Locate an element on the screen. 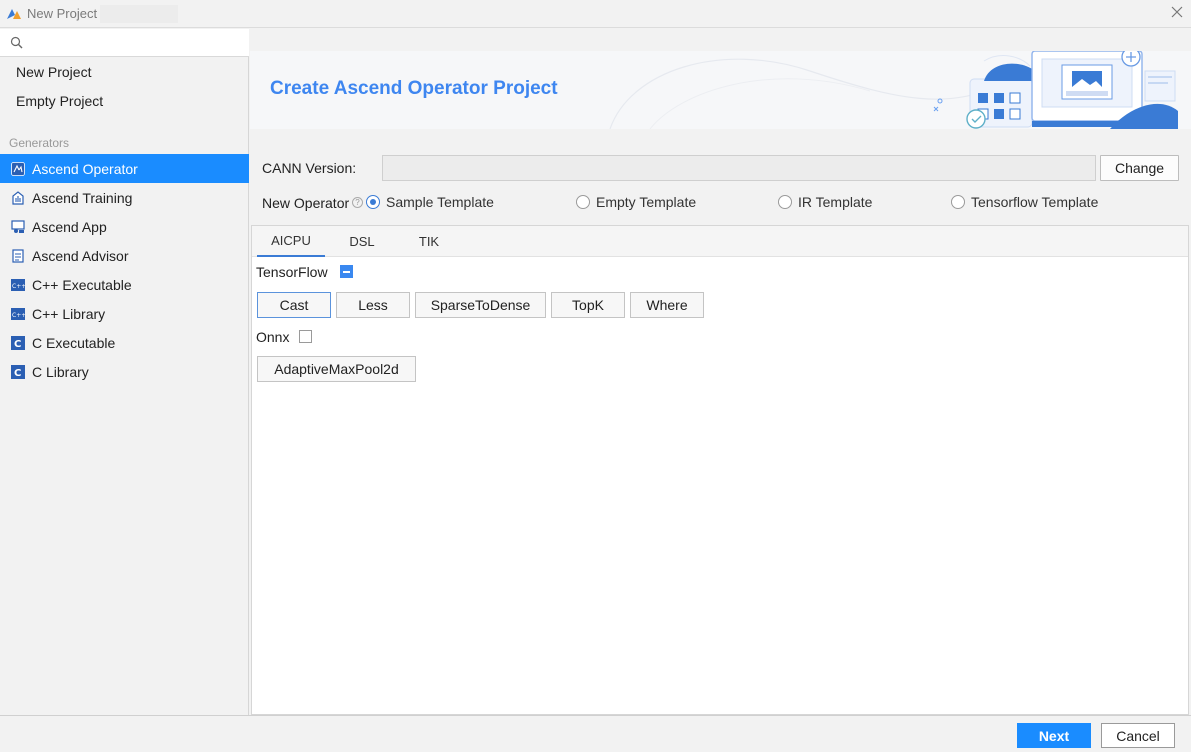  op-button-adaptivemaxpool2d: AdaptiveMaxPool2d is located at coordinates (336, 369).